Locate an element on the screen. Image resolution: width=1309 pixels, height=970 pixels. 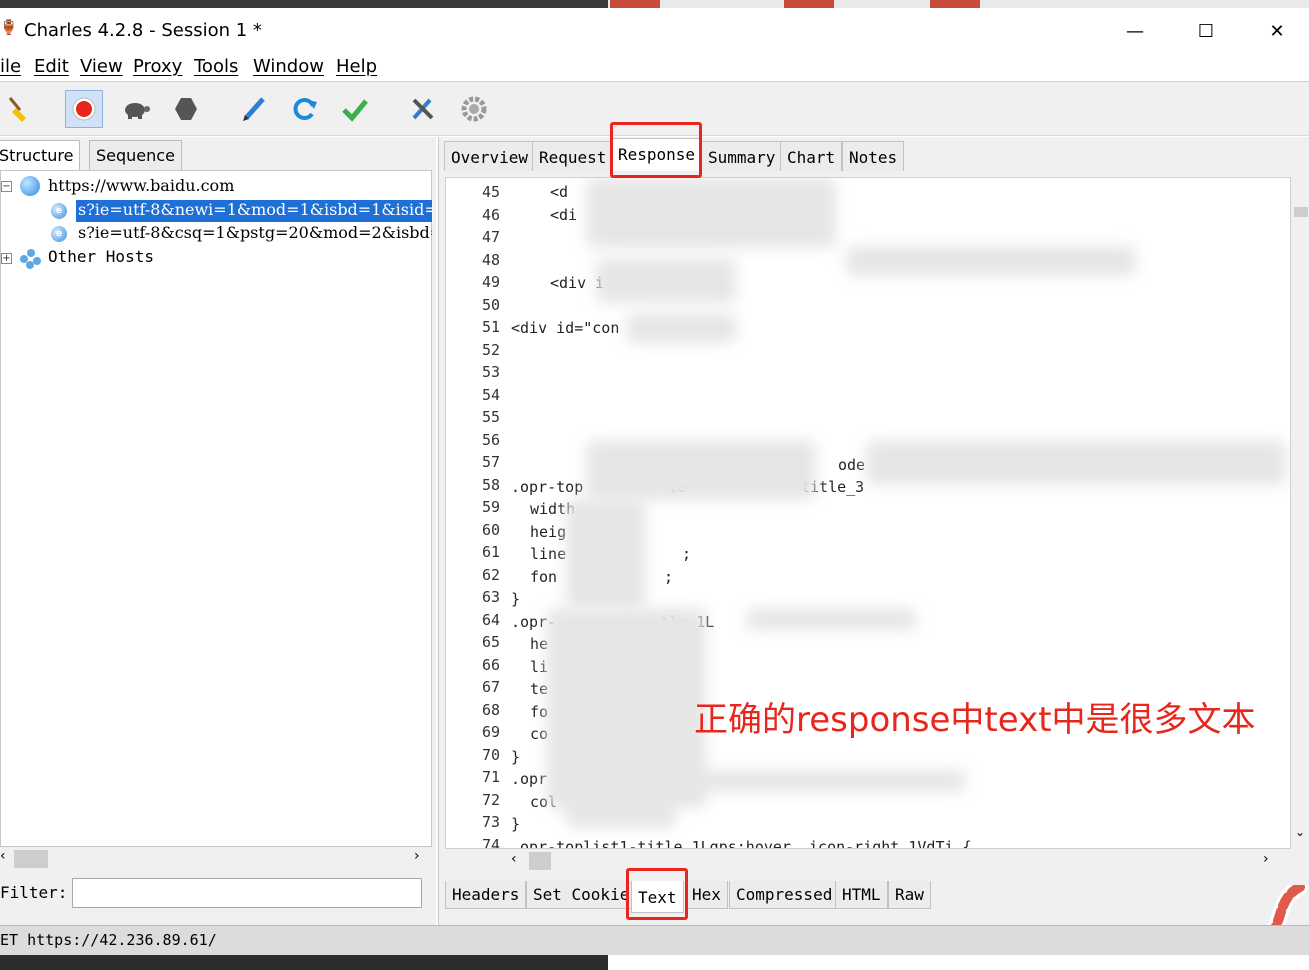
menu-bar: ile Edit View Proxy Tools Window Help is located at coordinates (654, 68).